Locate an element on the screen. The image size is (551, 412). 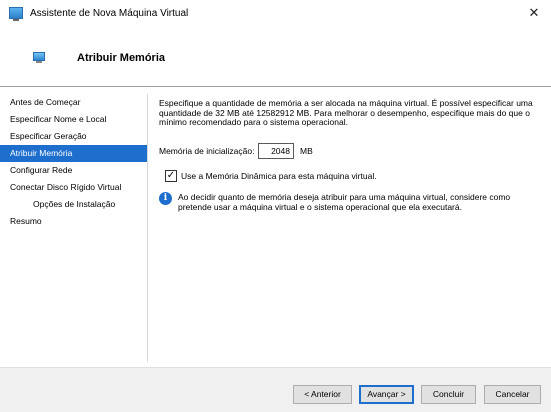
nav-step-item: Especificar Nome e Local is located at coordinates (73, 119).